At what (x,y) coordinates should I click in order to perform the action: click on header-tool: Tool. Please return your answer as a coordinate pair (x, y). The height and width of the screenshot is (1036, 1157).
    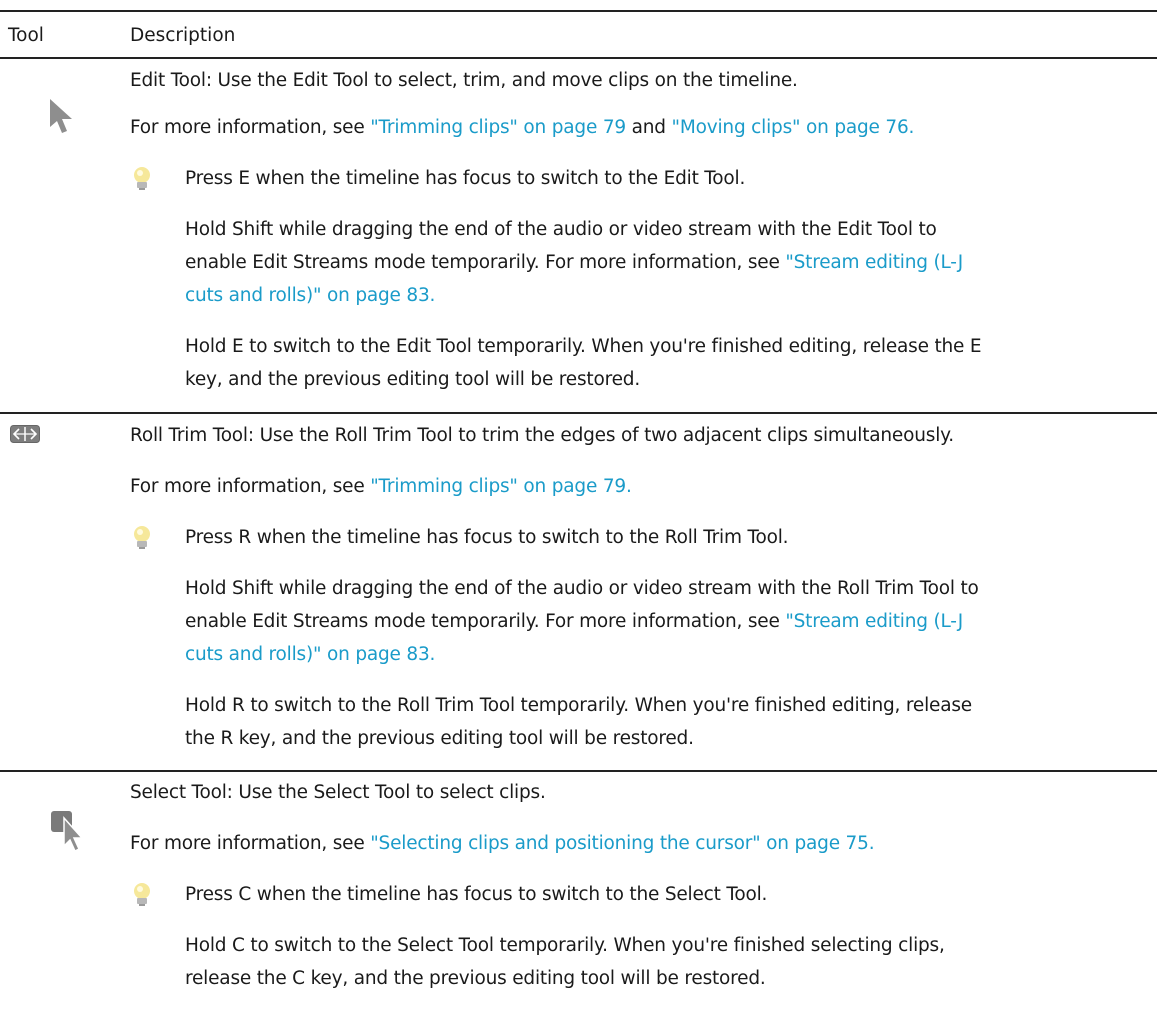
    Looking at the image, I should click on (26, 35).